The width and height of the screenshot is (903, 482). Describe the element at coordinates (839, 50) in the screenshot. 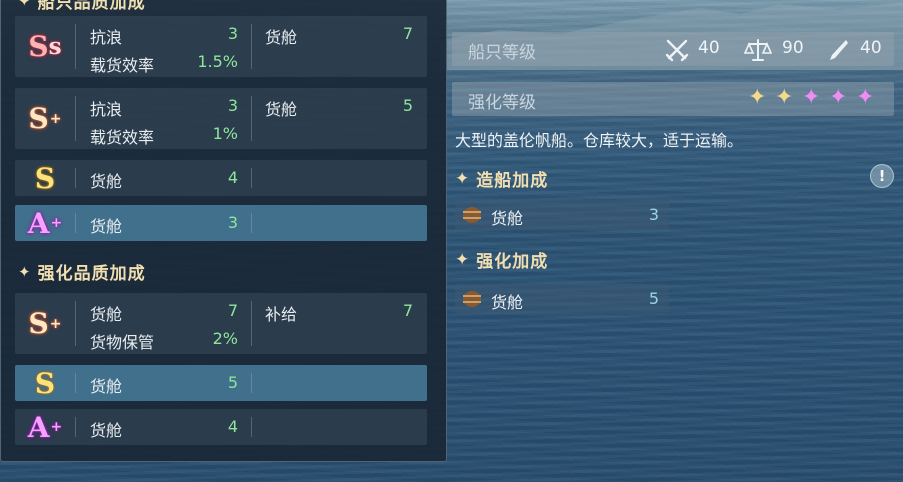

I see `pen-icon` at that location.